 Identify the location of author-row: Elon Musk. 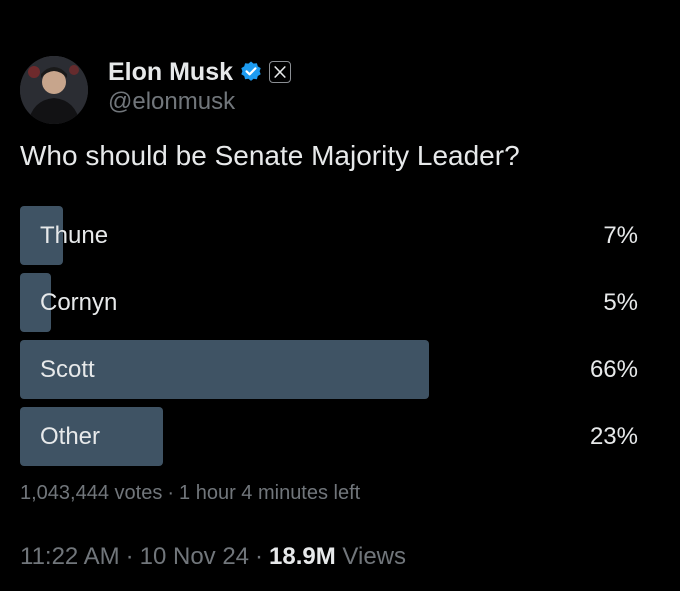
(200, 72).